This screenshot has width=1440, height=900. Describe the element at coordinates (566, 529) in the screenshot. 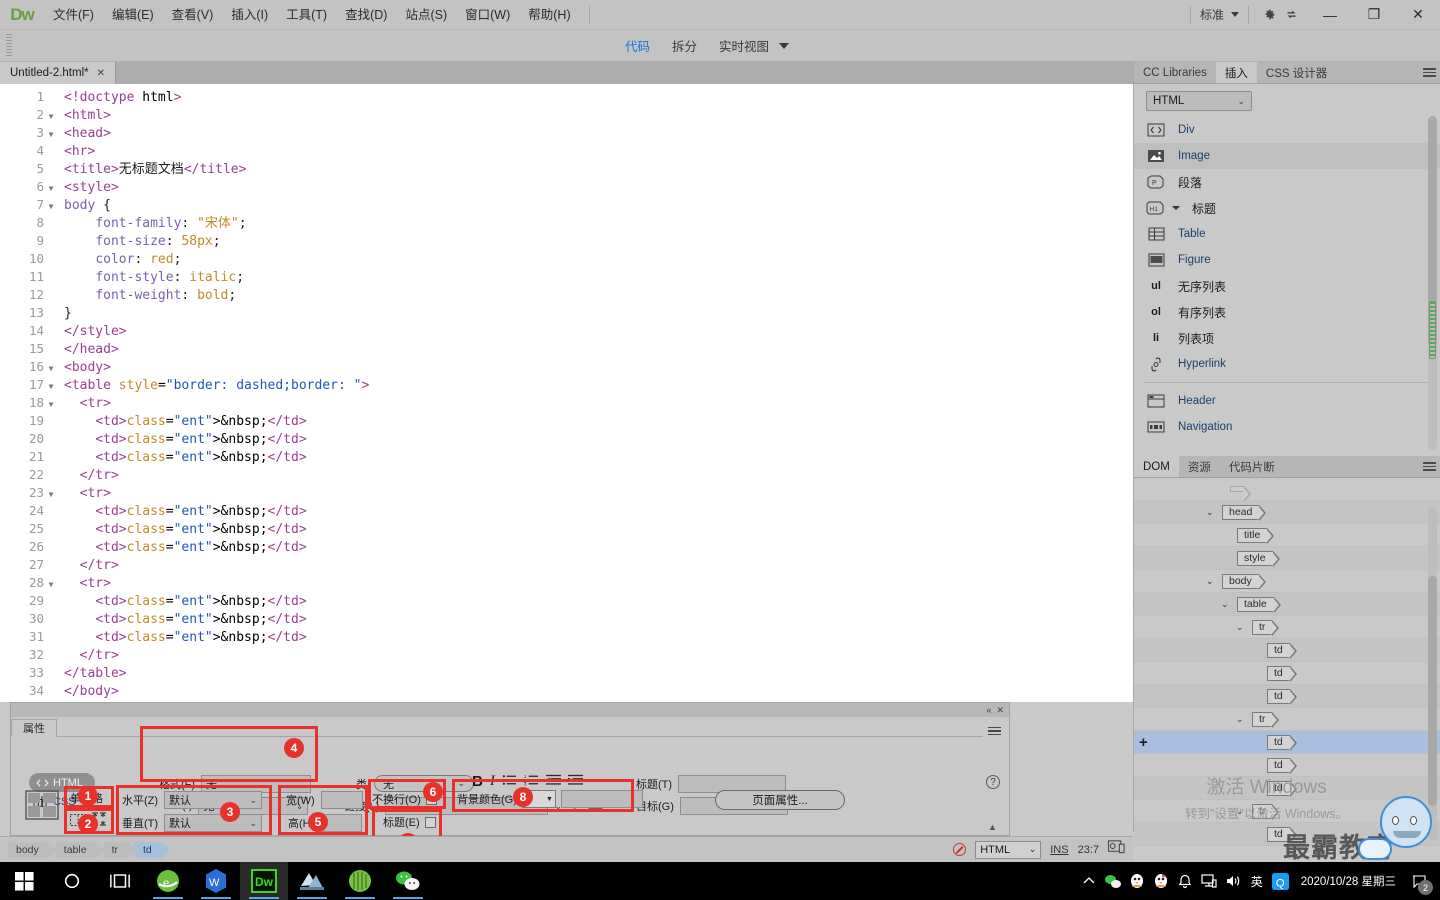

I see `code-line: 25 <td>class="ent">&nbsp;</td>` at that location.